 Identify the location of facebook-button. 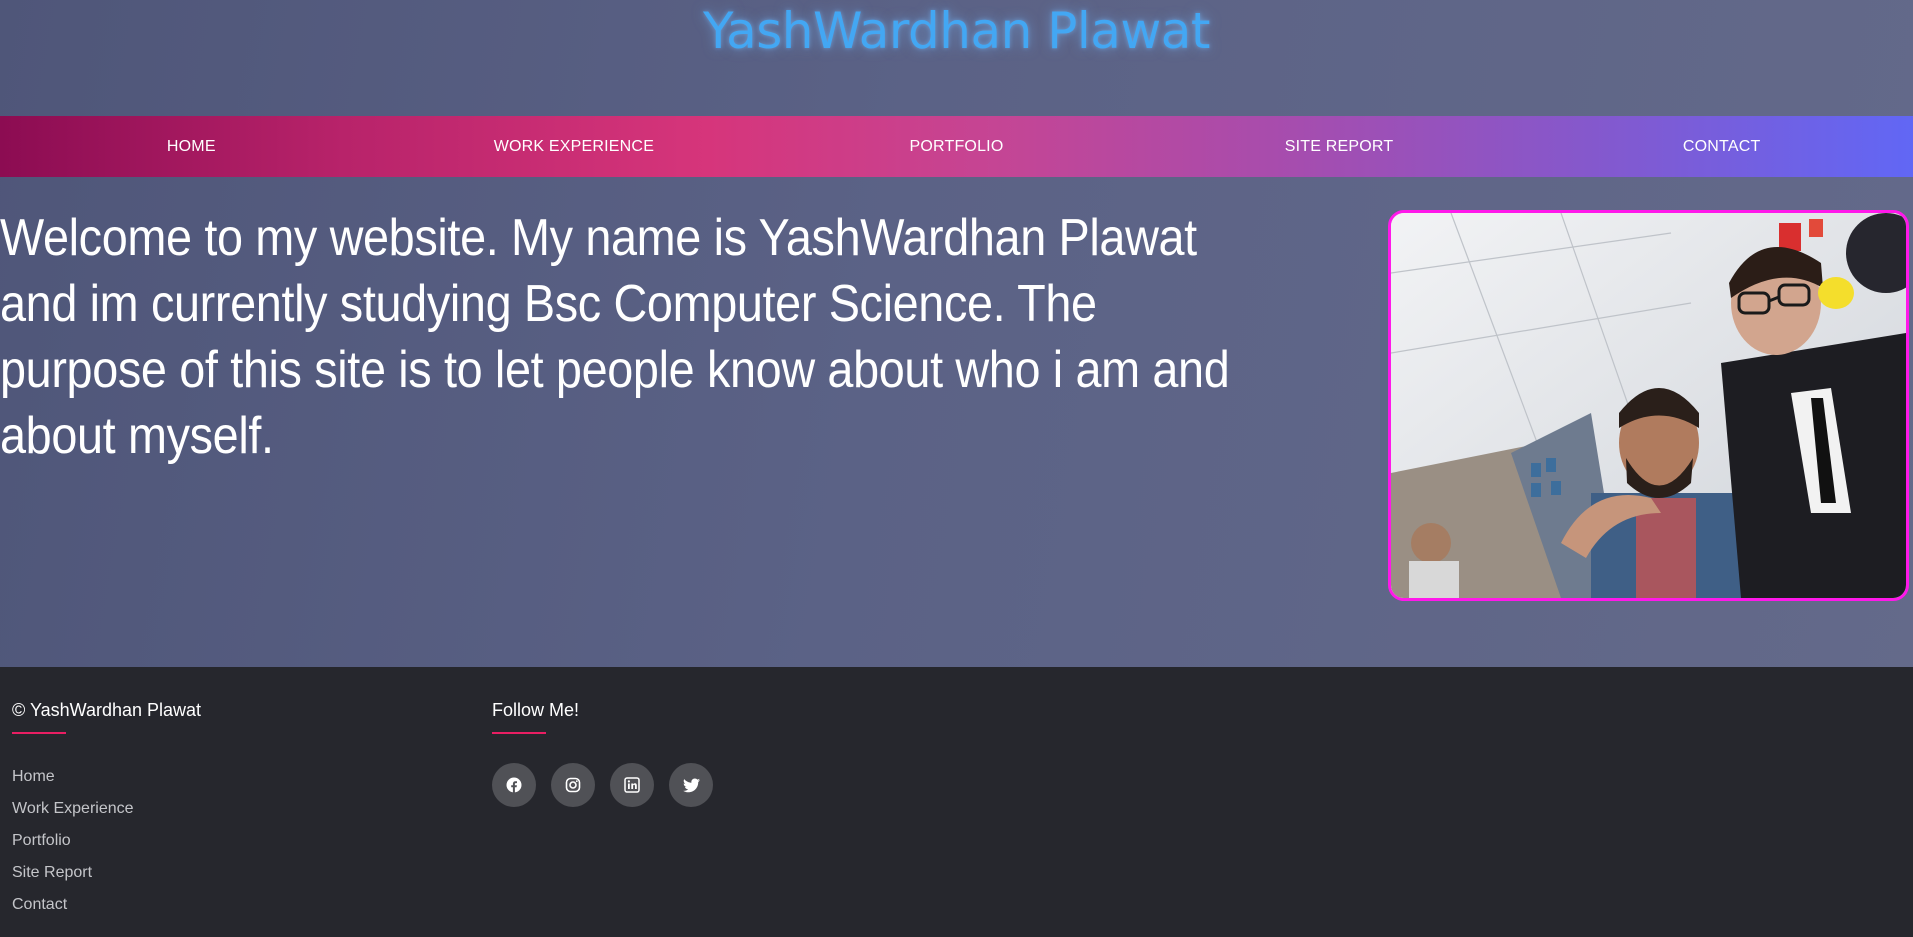
(514, 785).